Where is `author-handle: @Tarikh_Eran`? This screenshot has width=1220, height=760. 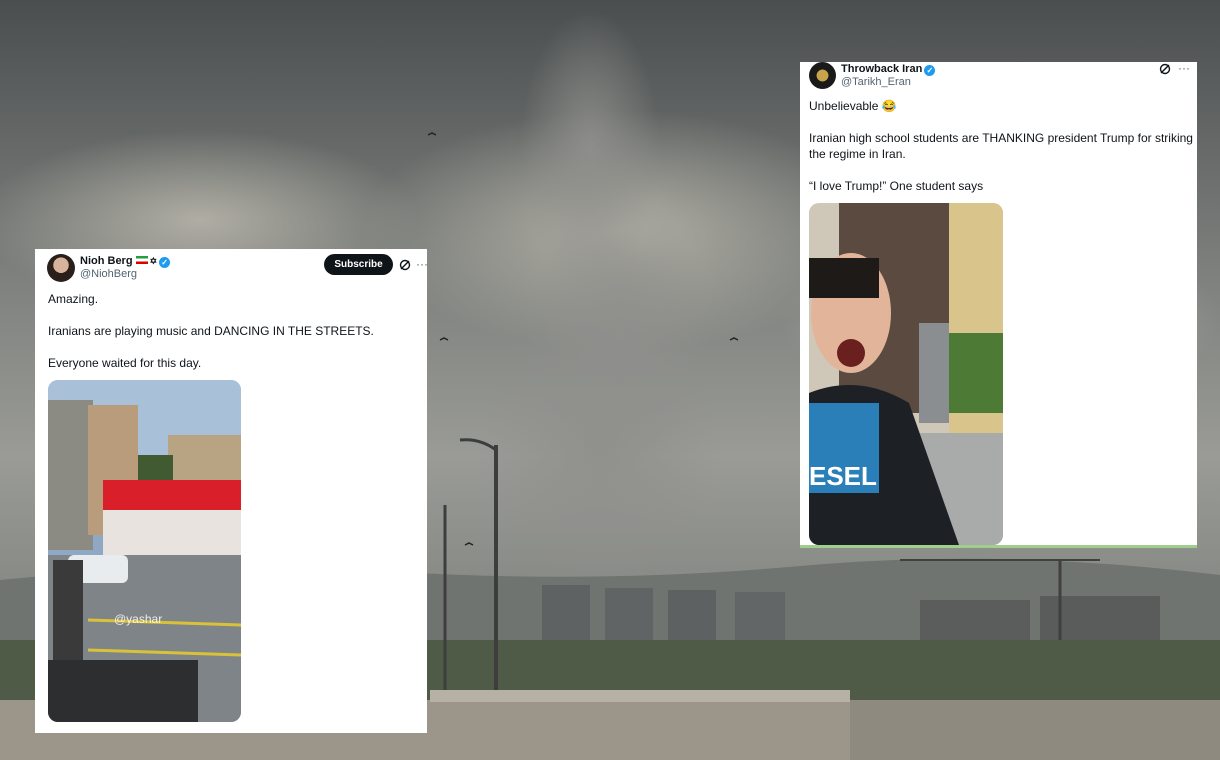 author-handle: @Tarikh_Eran is located at coordinates (876, 82).